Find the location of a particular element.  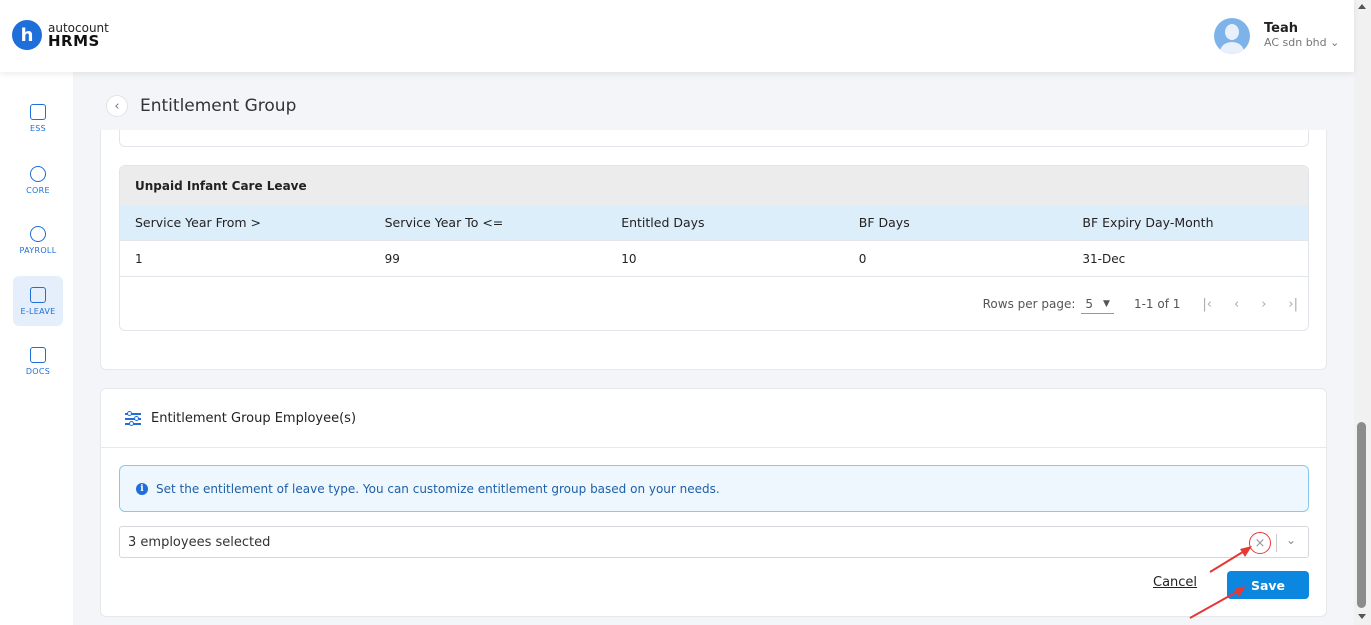

page-scrollbar is located at coordinates (1362, 312).